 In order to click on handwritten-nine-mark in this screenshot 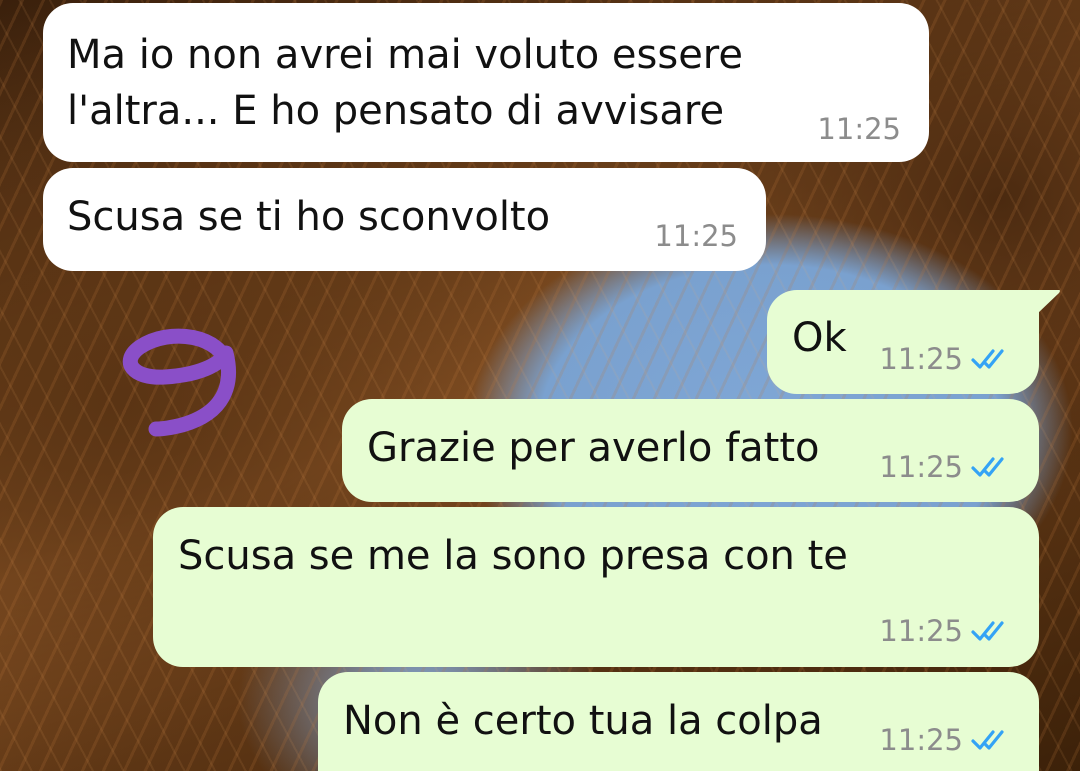, I will do `click(179, 382)`.